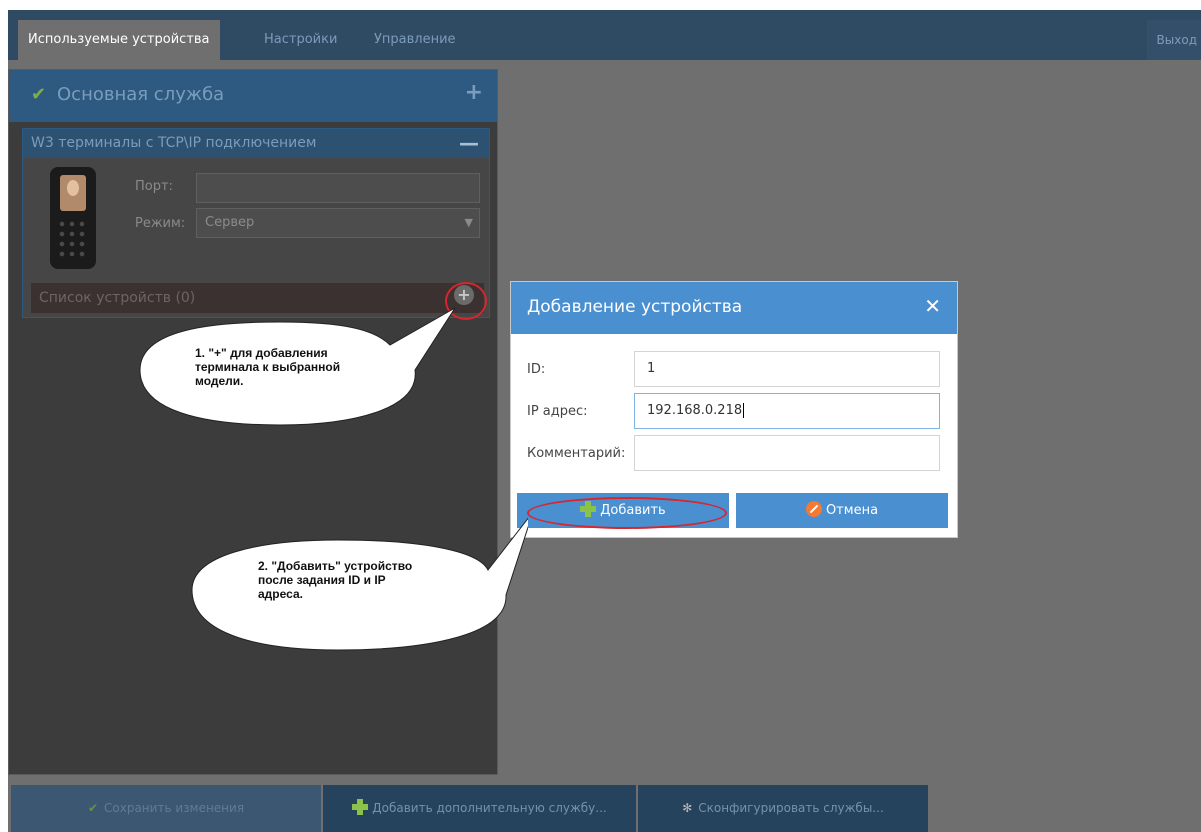 Image resolution: width=1201 pixels, height=832 pixels. What do you see at coordinates (787, 453) in the screenshot?
I see `comment-input` at bounding box center [787, 453].